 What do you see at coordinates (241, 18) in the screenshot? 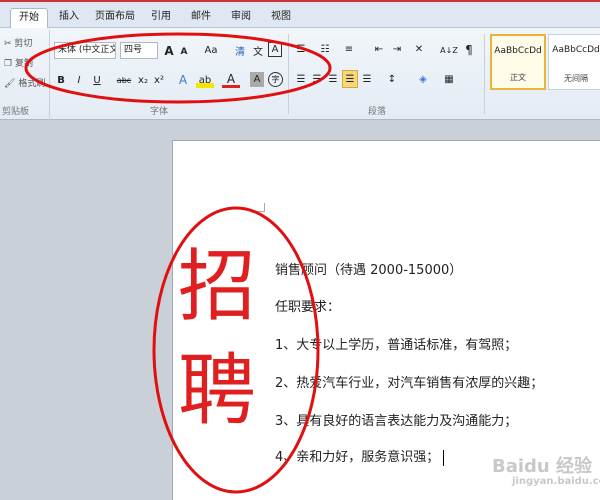
I see `tab-review: 审阅` at bounding box center [241, 18].